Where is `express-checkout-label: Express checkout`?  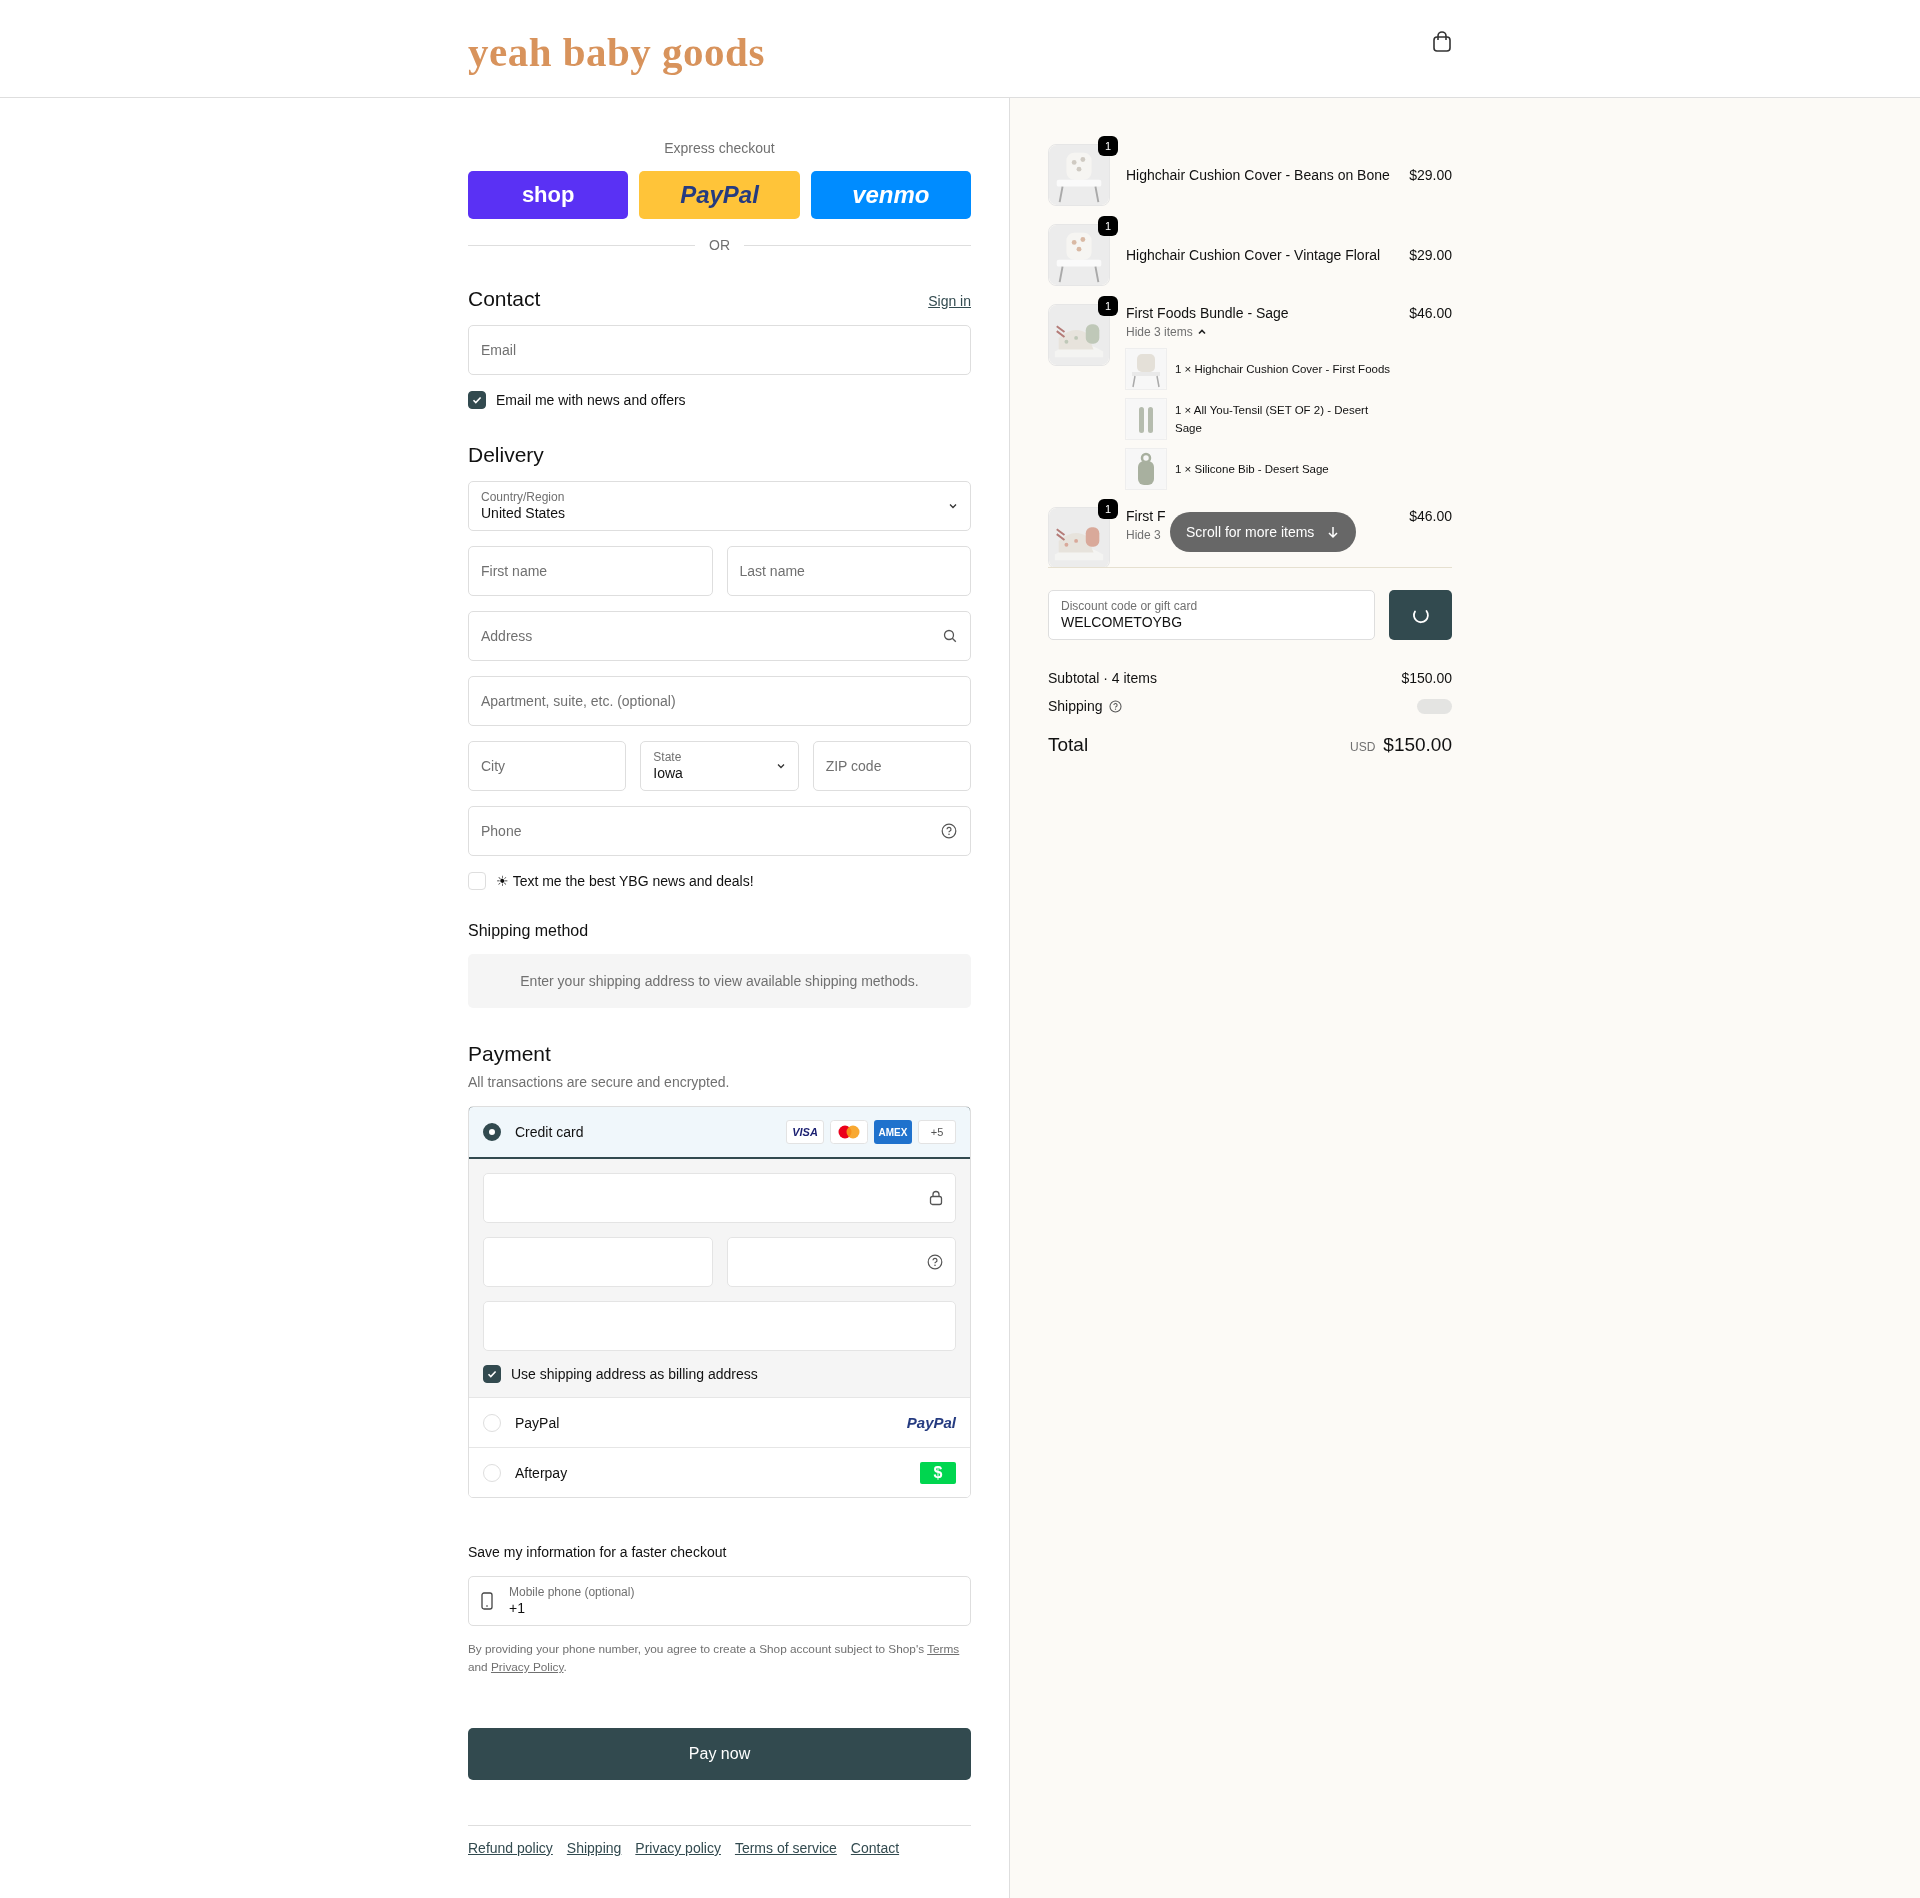
express-checkout-label: Express checkout is located at coordinates (719, 148).